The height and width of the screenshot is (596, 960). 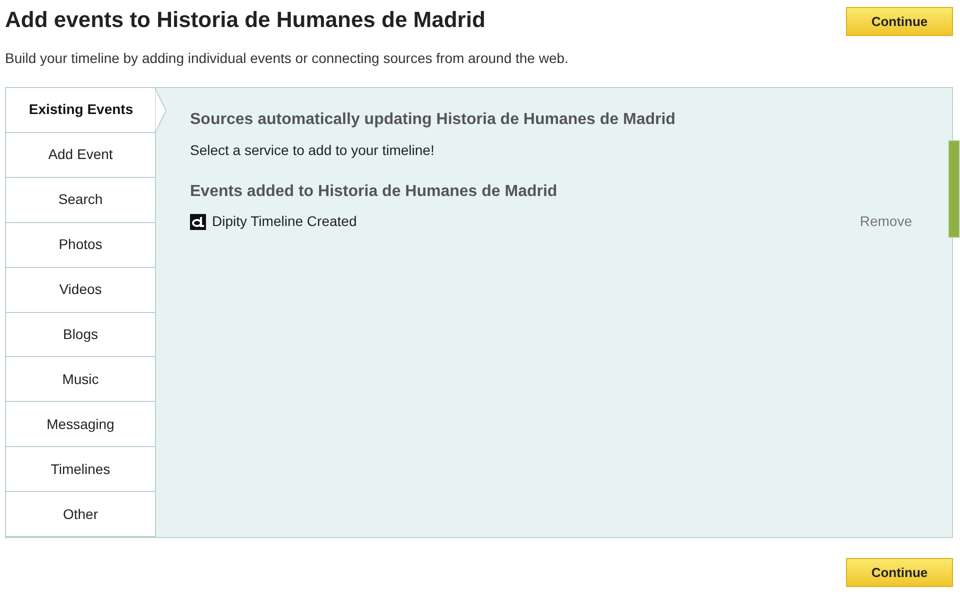 I want to click on event-name: Dipity Timeline Created, so click(x=284, y=221).